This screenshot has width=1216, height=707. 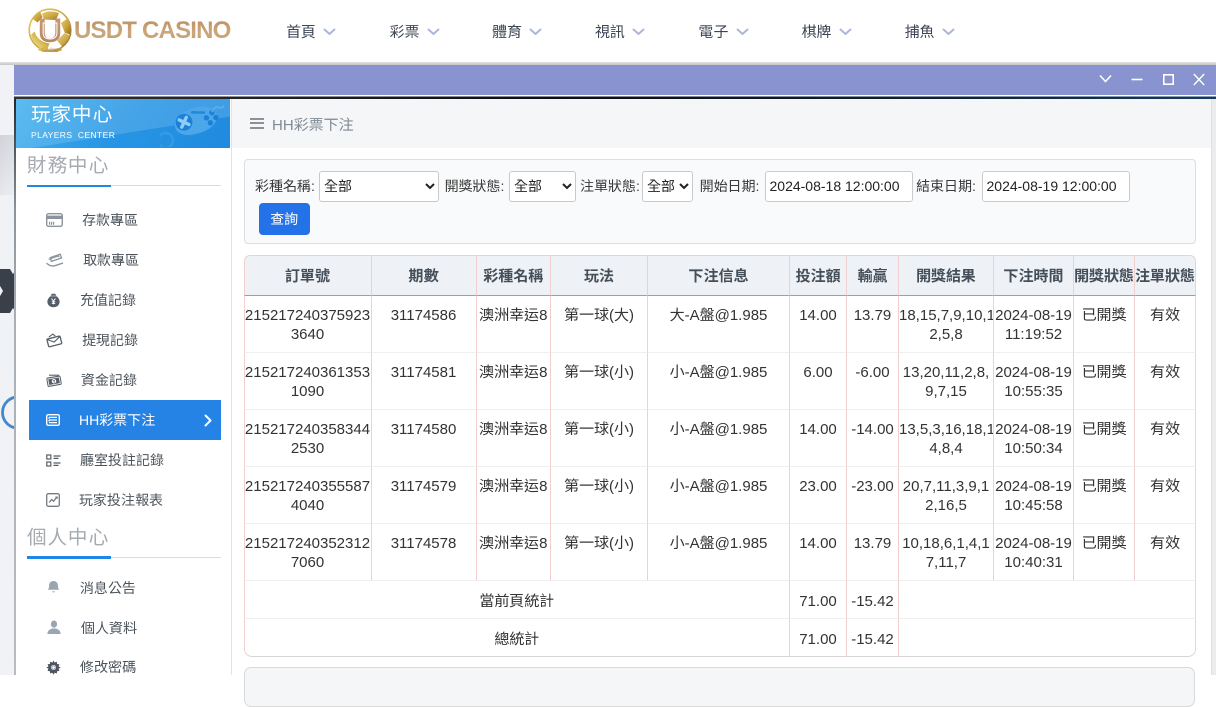 What do you see at coordinates (50, 50) in the screenshot?
I see `svg-text: Casino` at bounding box center [50, 50].